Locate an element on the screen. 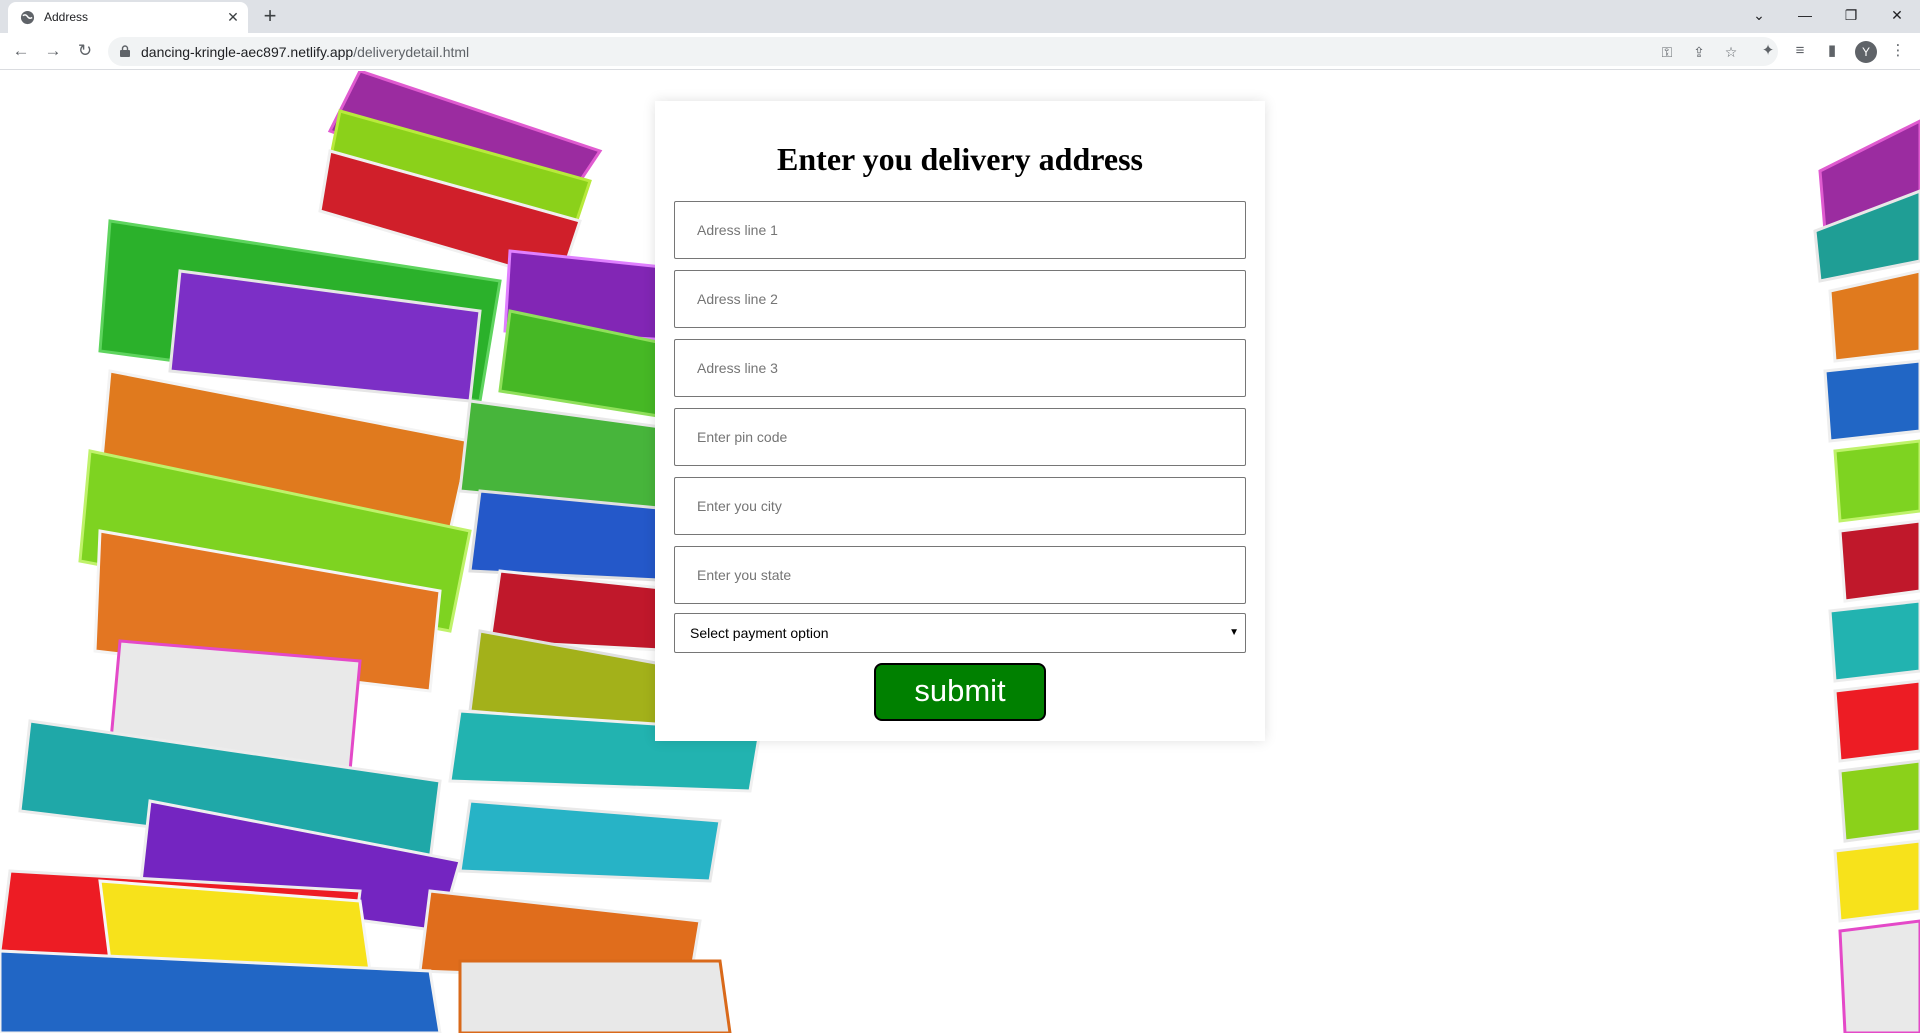 Image resolution: width=1920 pixels, height=1033 pixels. tab-title: Address is located at coordinates (66, 17).